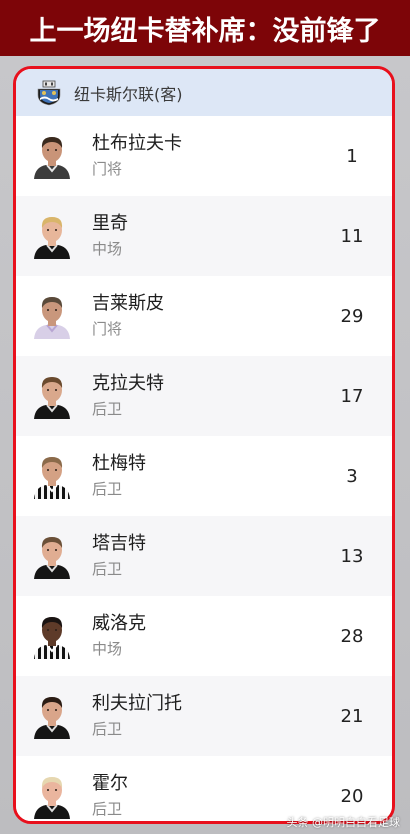 This screenshot has width=410, height=834. What do you see at coordinates (352, 156) in the screenshot?
I see `shirt-number: 1` at bounding box center [352, 156].